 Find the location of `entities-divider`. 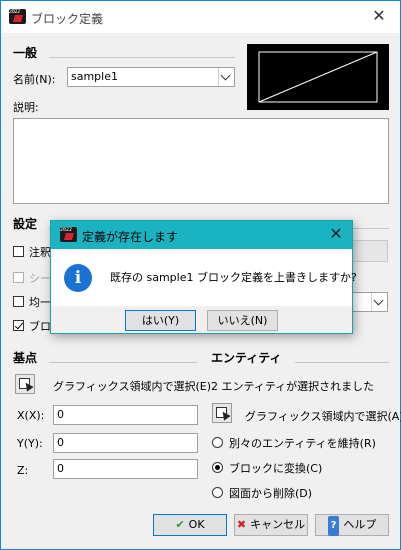

entities-divider is located at coordinates (342, 362).